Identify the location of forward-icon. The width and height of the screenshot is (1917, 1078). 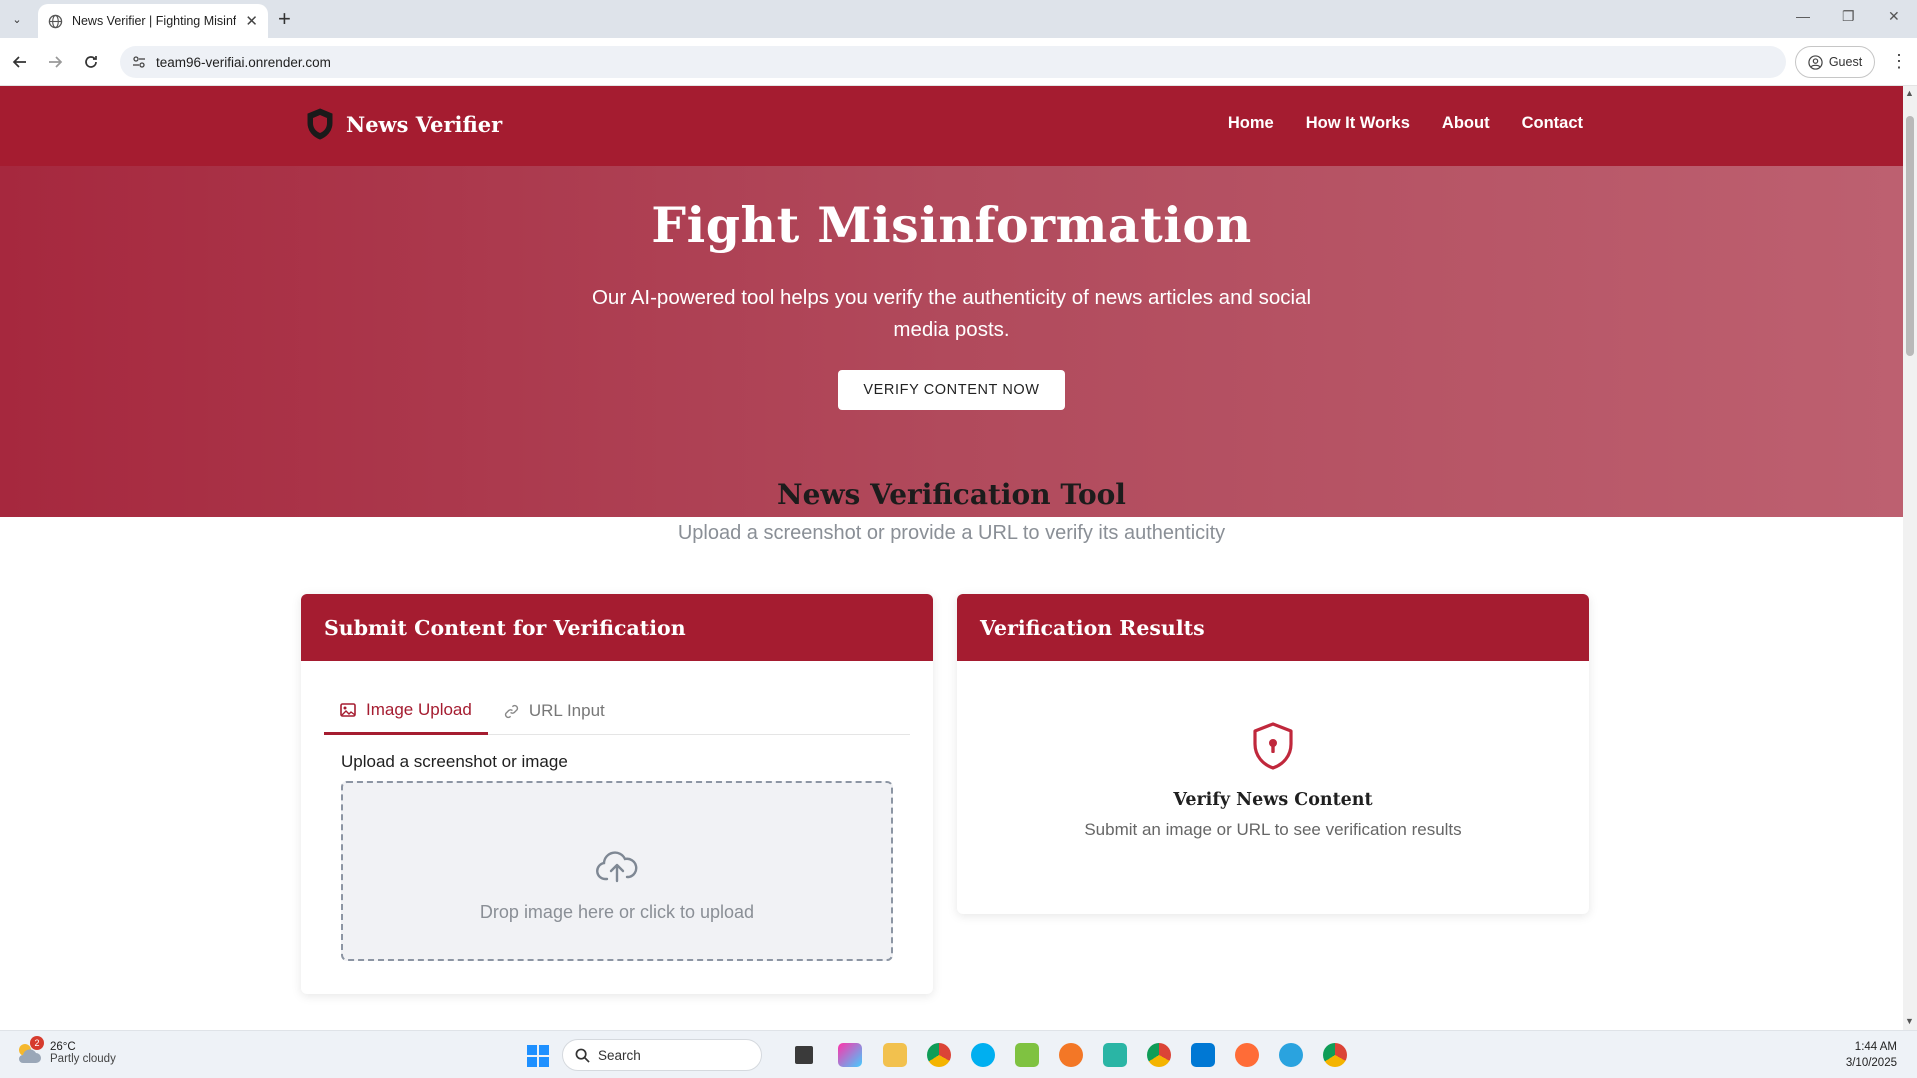
(55, 62).